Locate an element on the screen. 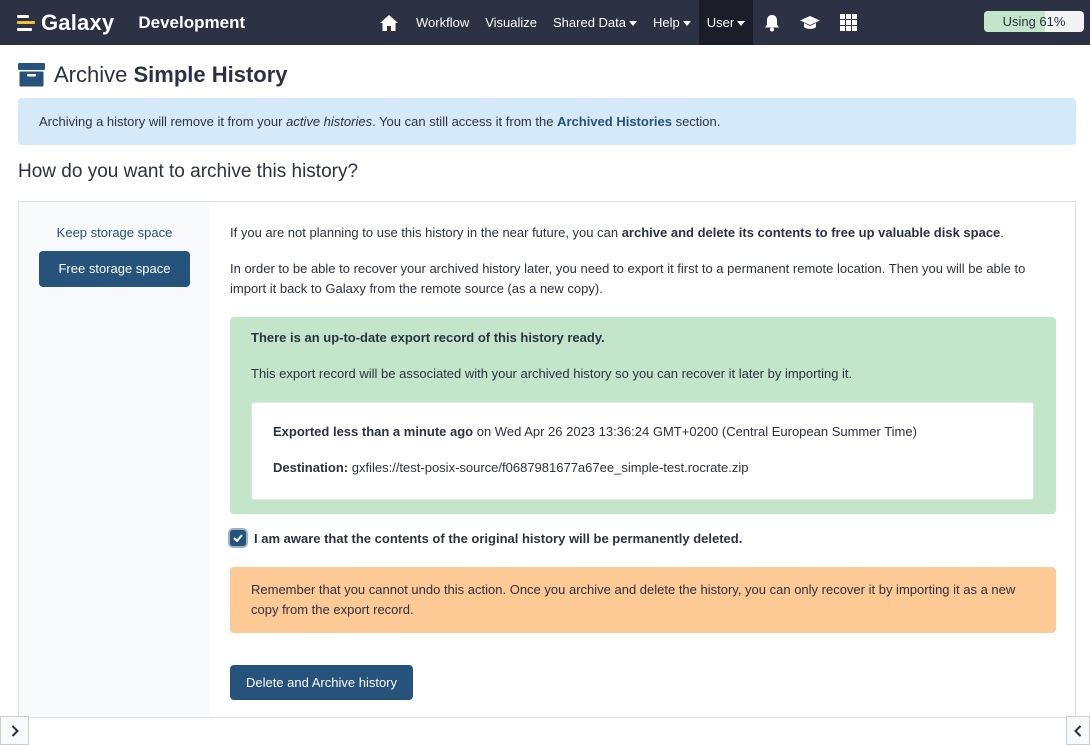 The height and width of the screenshot is (745, 1090). nav-visualize: Visualize is located at coordinates (511, 22).